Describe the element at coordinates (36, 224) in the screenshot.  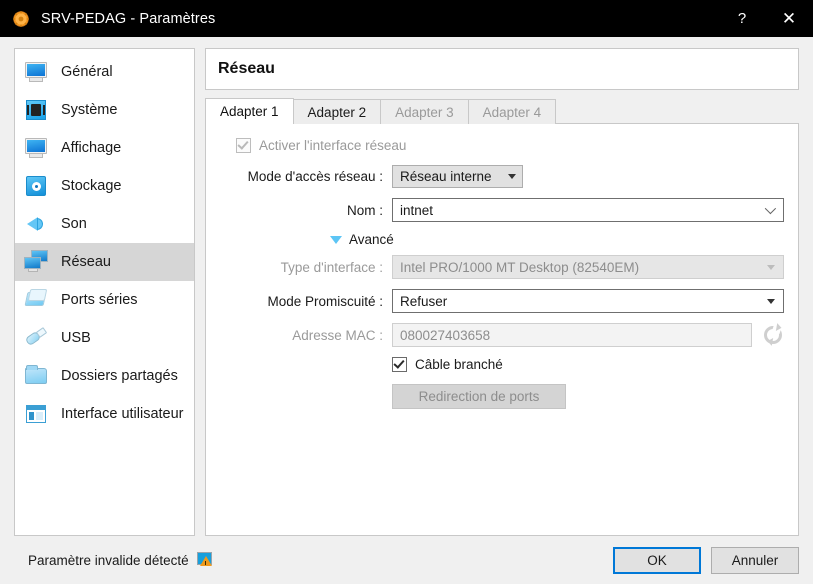
I see `speaker-icon` at that location.